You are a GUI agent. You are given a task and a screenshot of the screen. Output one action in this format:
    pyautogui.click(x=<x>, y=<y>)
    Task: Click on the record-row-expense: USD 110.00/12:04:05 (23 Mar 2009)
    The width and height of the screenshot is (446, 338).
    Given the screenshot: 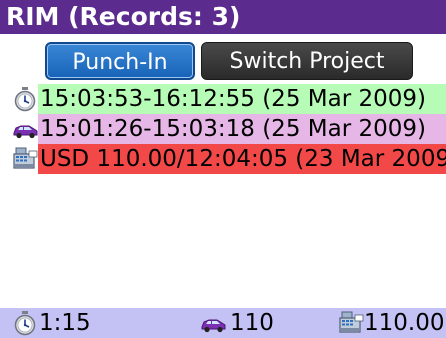 What is the action you would take?
    pyautogui.click(x=223, y=159)
    